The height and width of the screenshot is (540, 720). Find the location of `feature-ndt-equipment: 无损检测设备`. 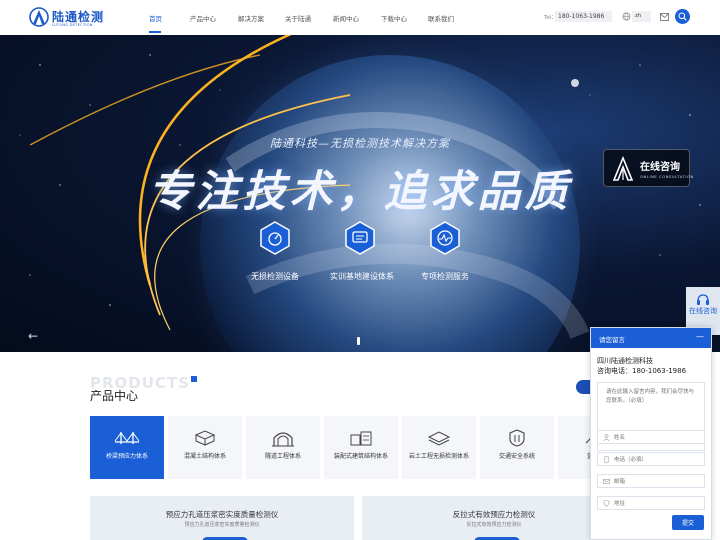

feature-ndt-equipment: 无损检测设备 is located at coordinates (275, 251).